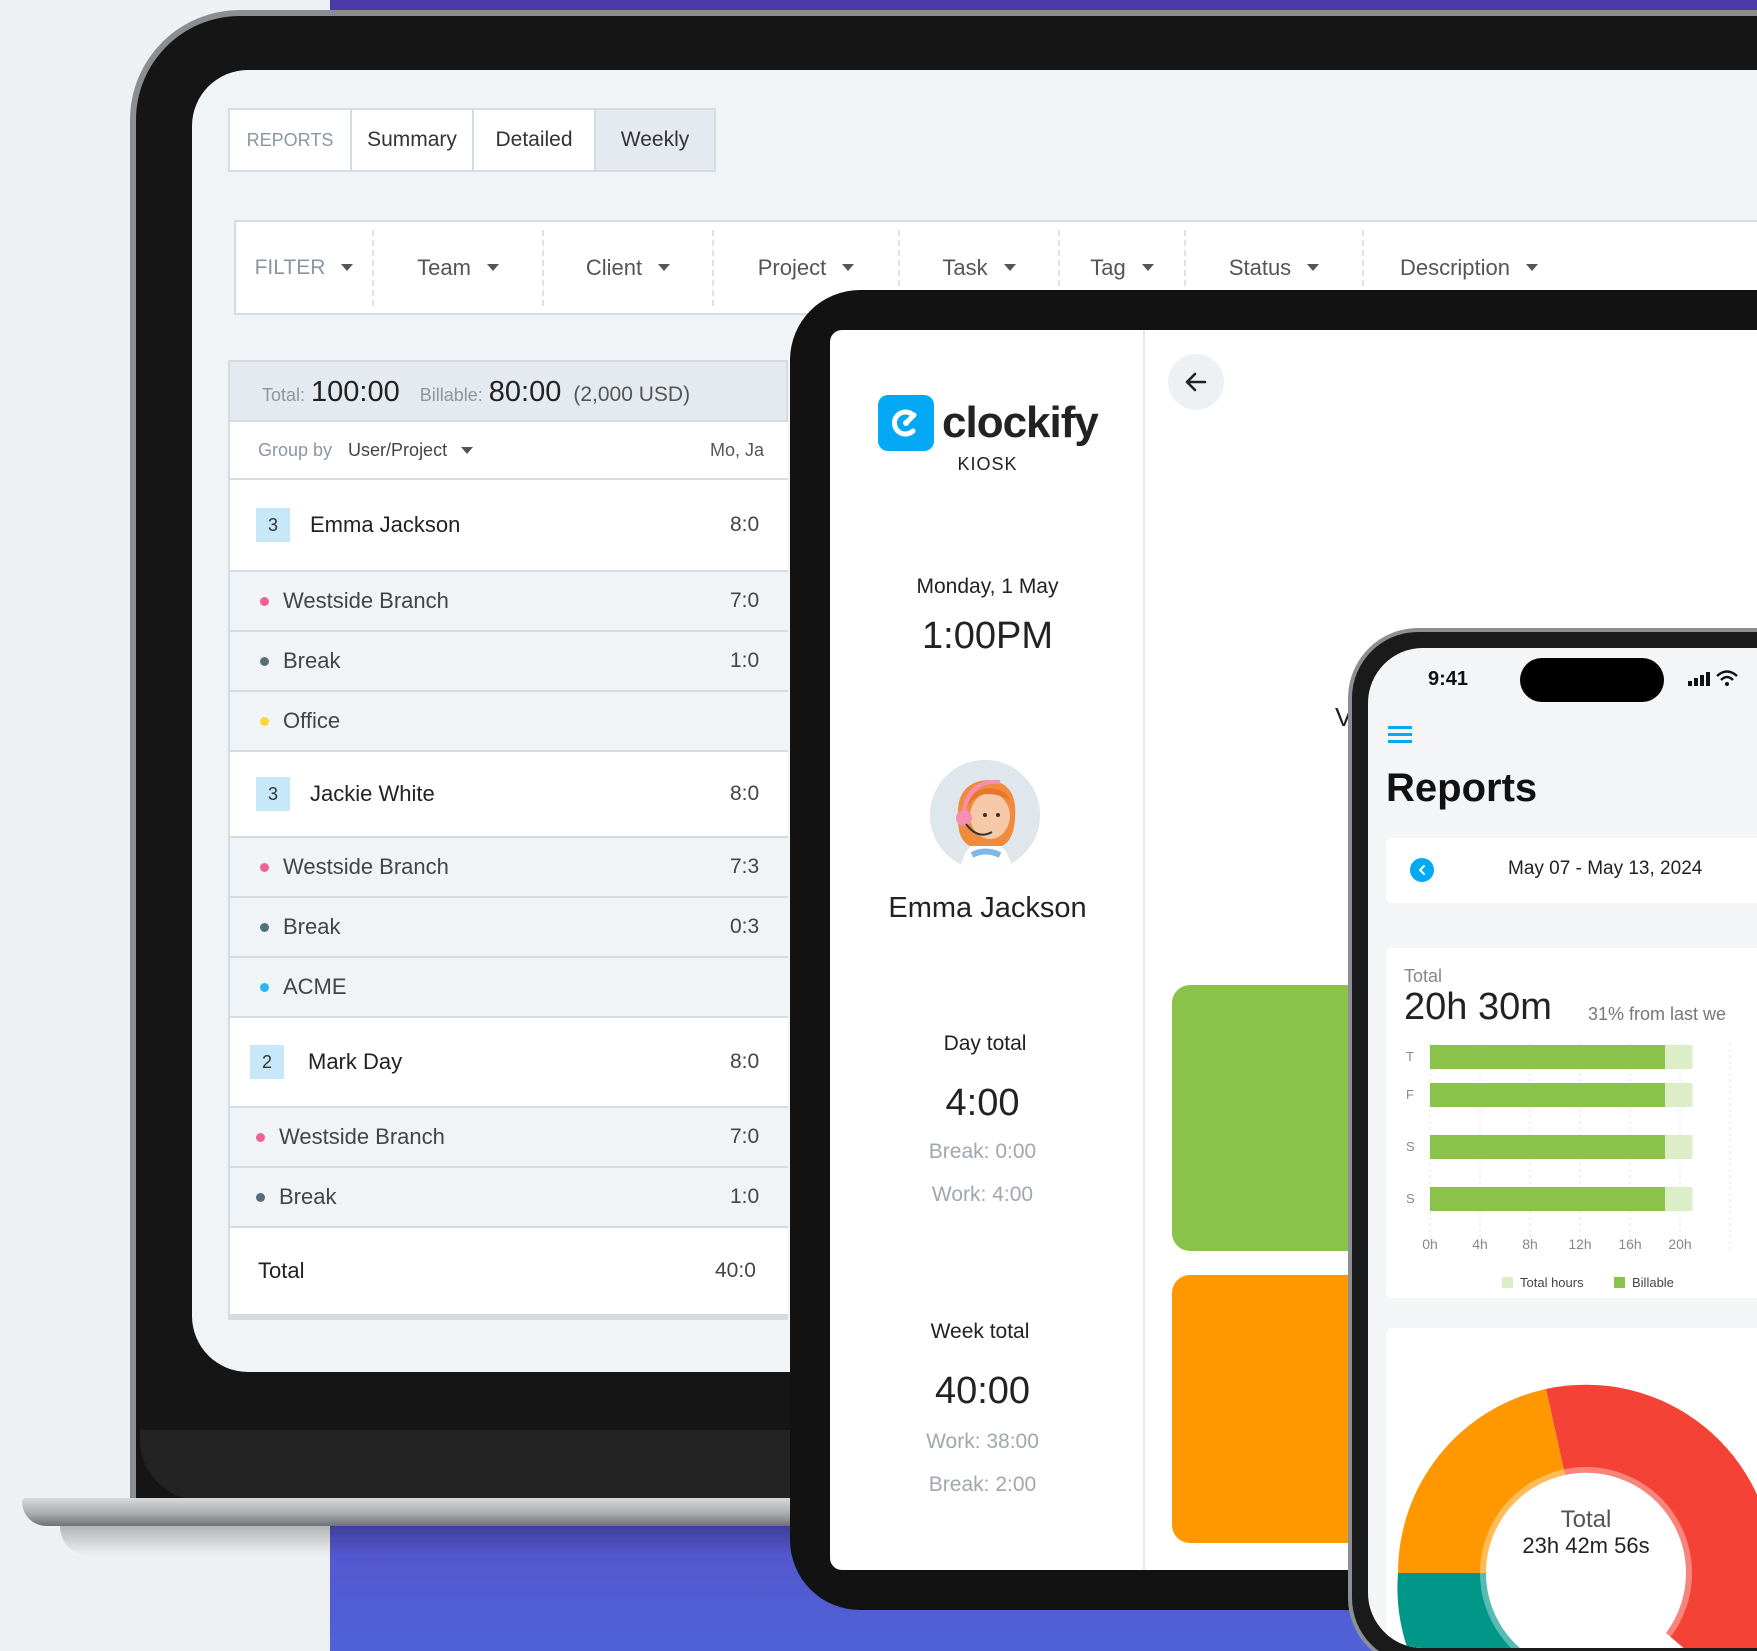  I want to click on group-by-select: User/Project, so click(411, 450).